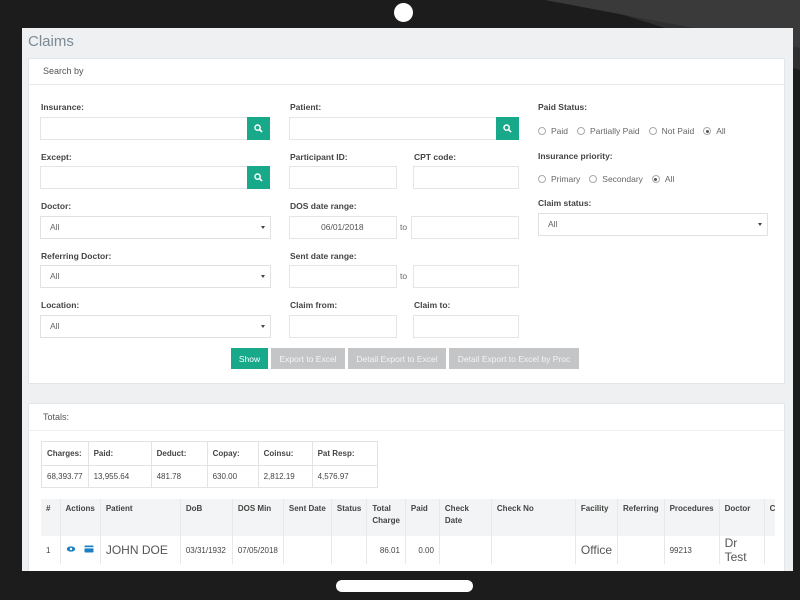 The width and height of the screenshot is (800, 600). What do you see at coordinates (80, 517) in the screenshot?
I see `column-header-actions: Actions` at bounding box center [80, 517].